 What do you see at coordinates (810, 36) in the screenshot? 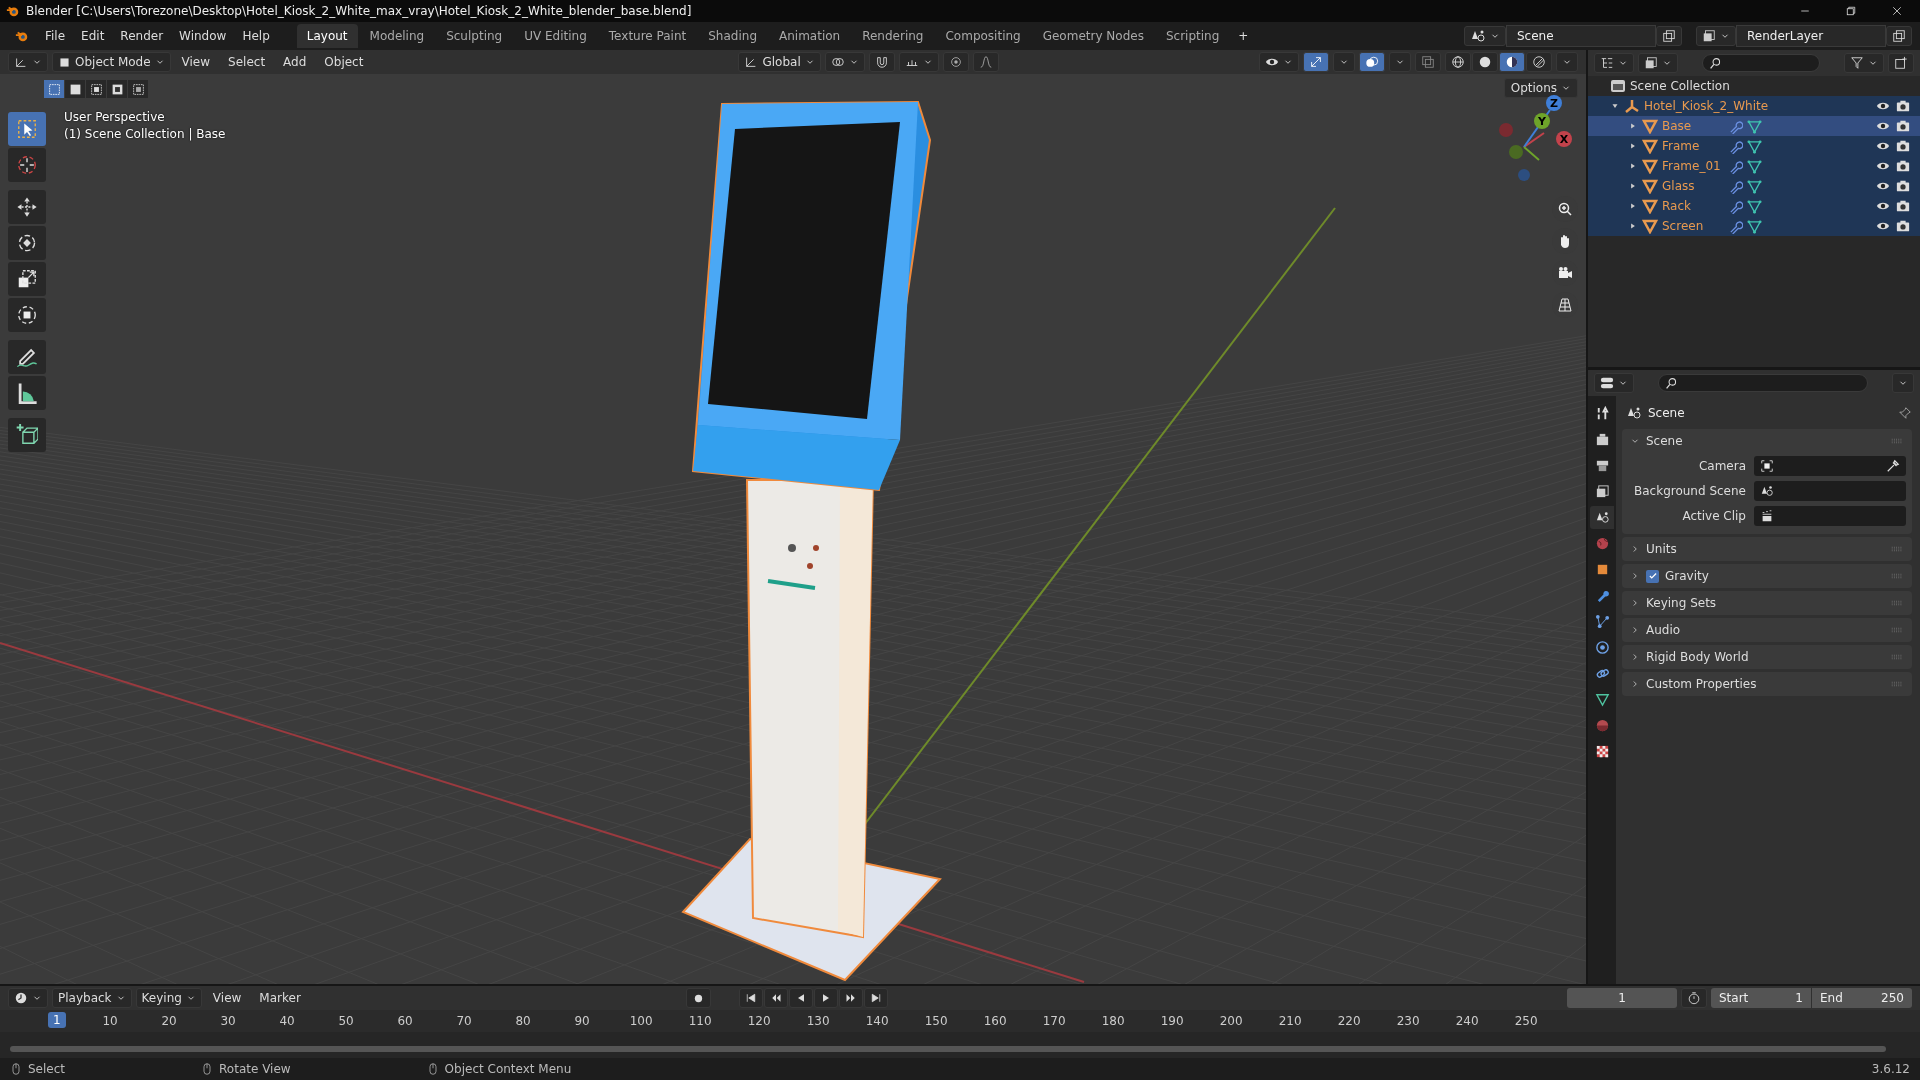
I see `workspace-tab: Animation` at bounding box center [810, 36].